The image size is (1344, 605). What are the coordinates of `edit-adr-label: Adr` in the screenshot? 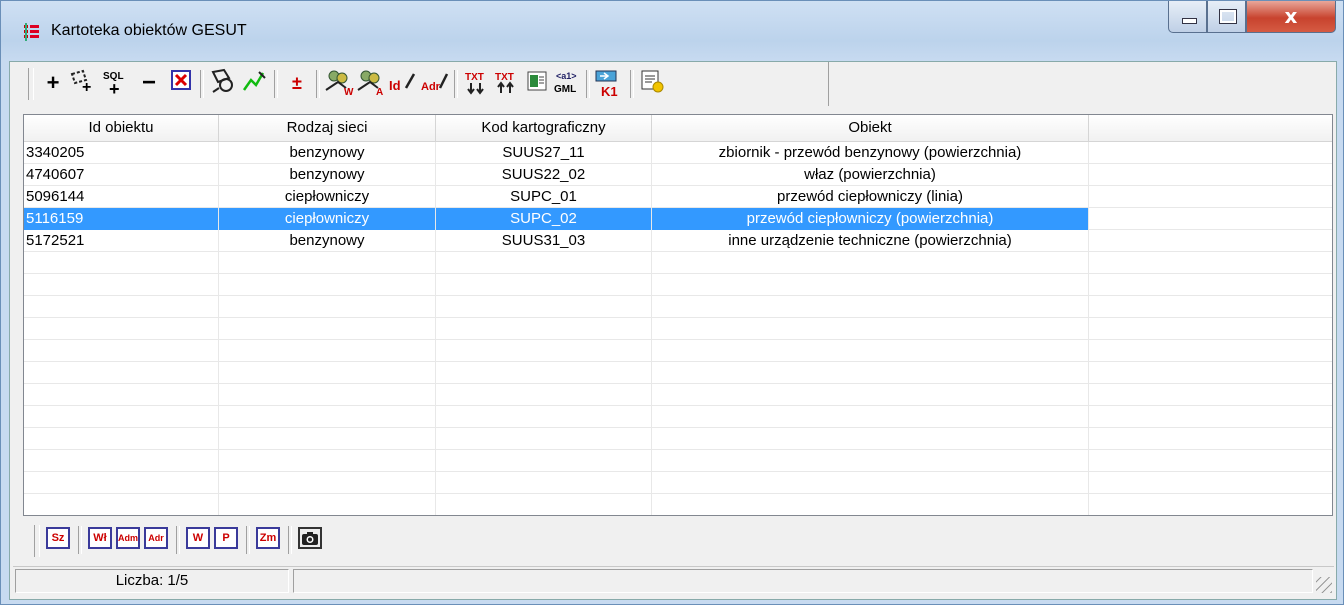 It's located at (431, 87).